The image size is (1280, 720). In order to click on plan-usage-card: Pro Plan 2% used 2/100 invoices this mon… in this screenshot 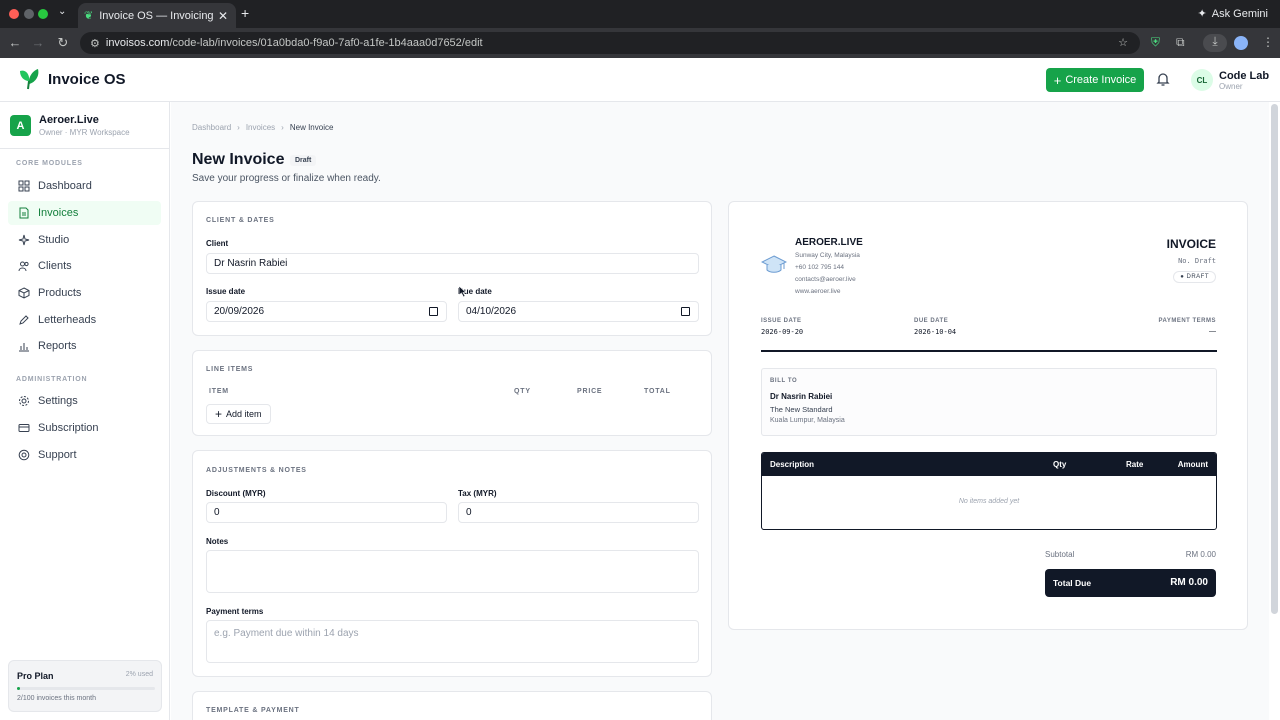, I will do `click(85, 686)`.